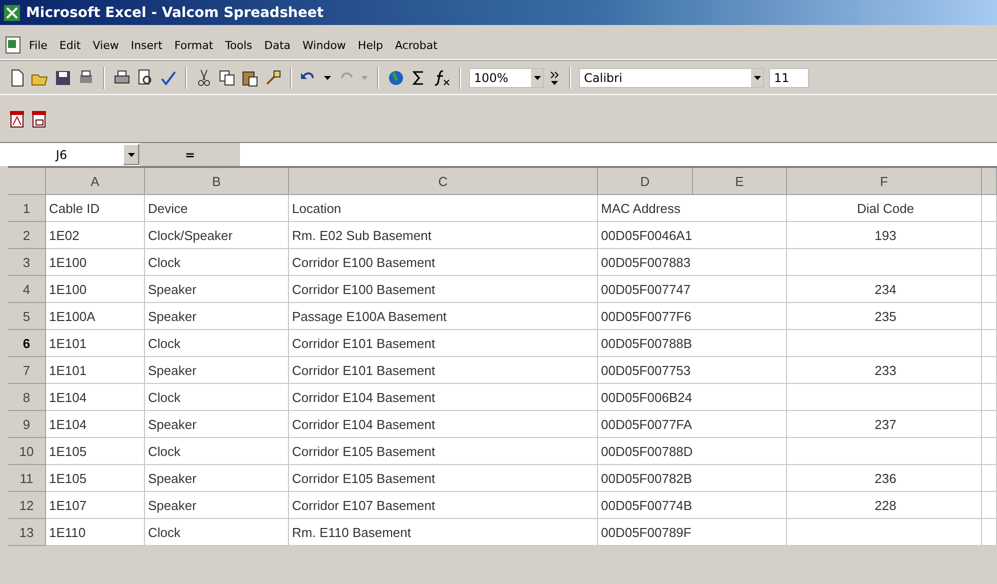 This screenshot has width=997, height=584. I want to click on menu-item: View, so click(106, 45).